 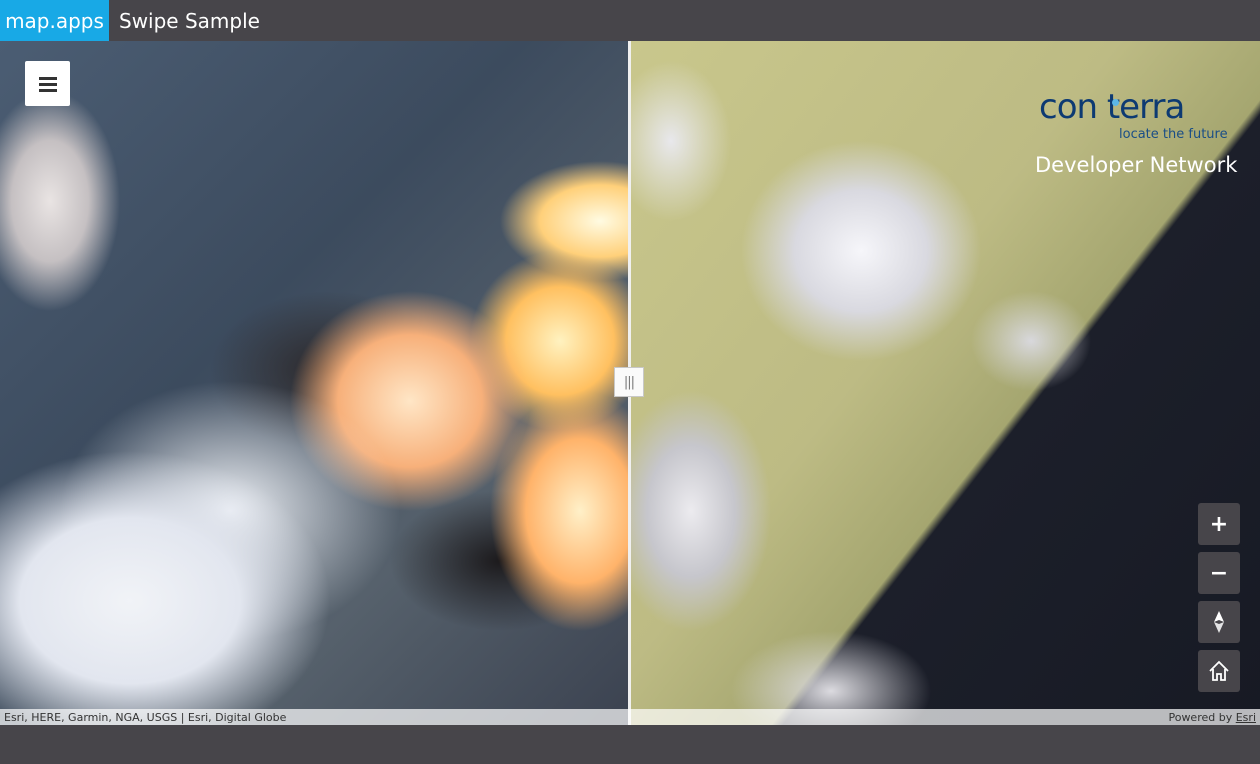 What do you see at coordinates (189, 20) in the screenshot?
I see `app-title: Swipe Sample` at bounding box center [189, 20].